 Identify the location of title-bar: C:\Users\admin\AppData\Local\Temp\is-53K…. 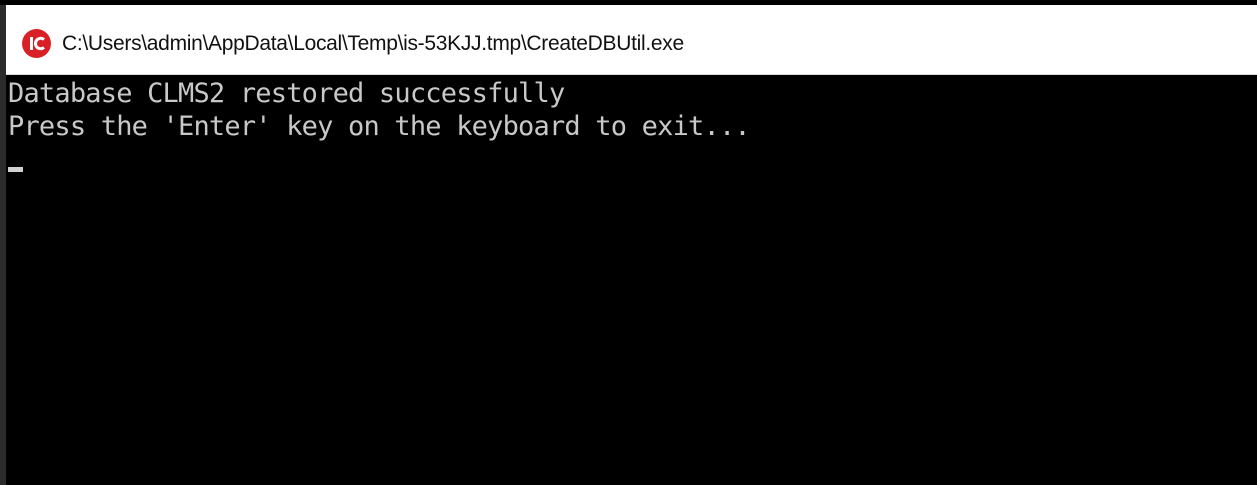
(631, 40).